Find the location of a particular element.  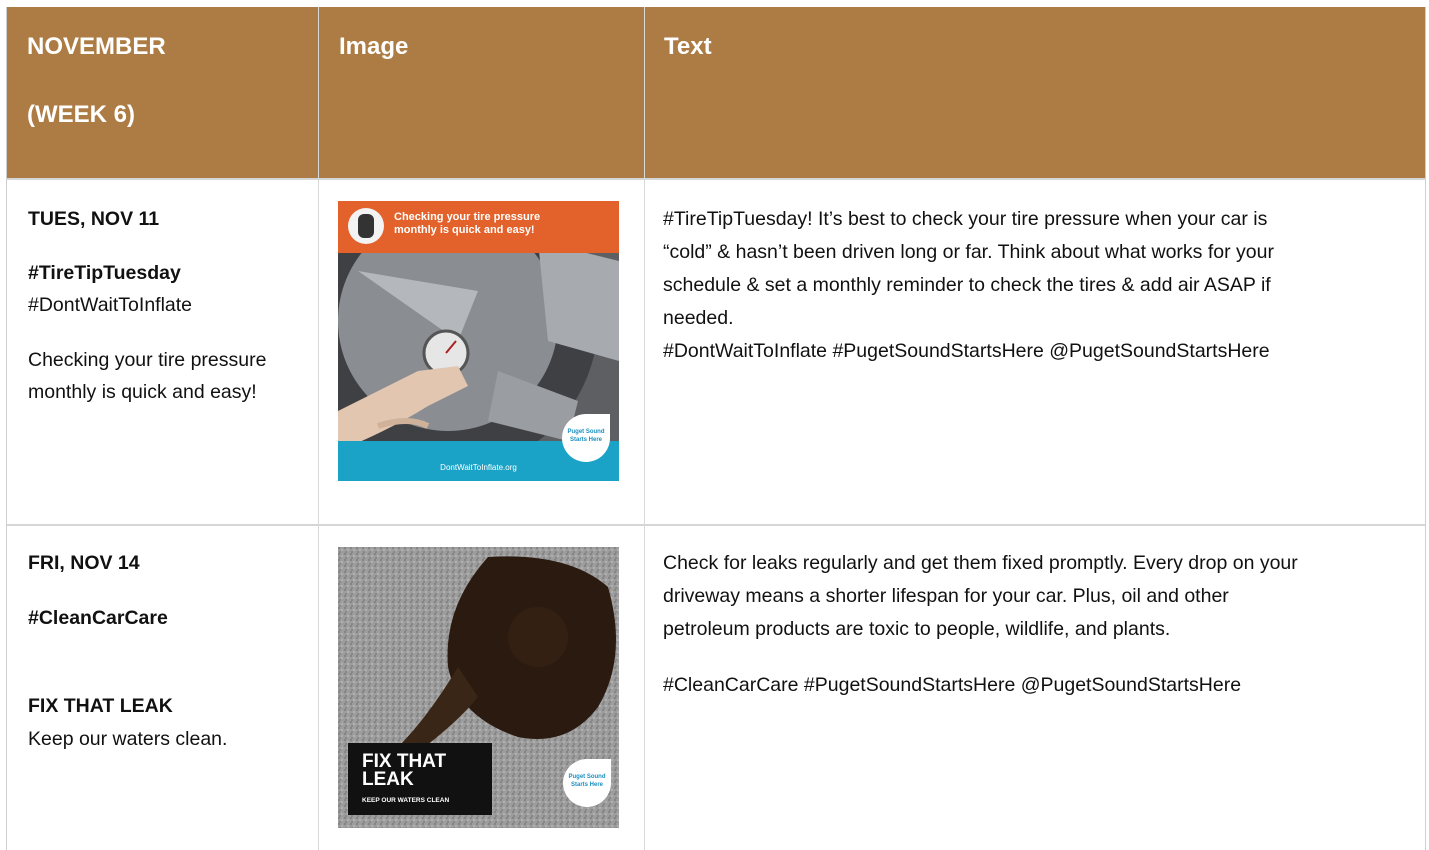

image-headline-box: FIX THAT LEAK KEEP OUR WATERS CLEAN is located at coordinates (420, 779).